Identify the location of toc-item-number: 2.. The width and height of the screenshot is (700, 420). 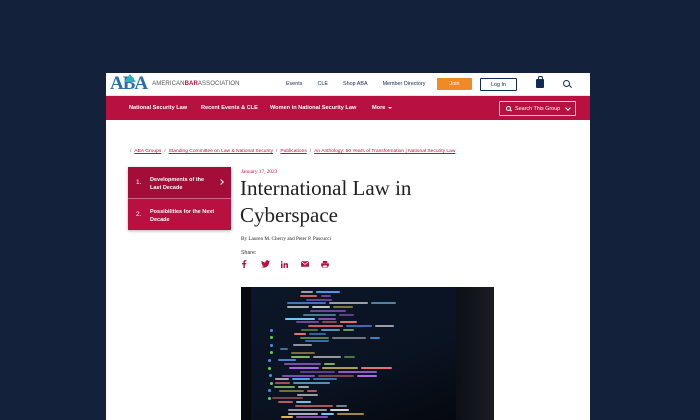
(139, 214).